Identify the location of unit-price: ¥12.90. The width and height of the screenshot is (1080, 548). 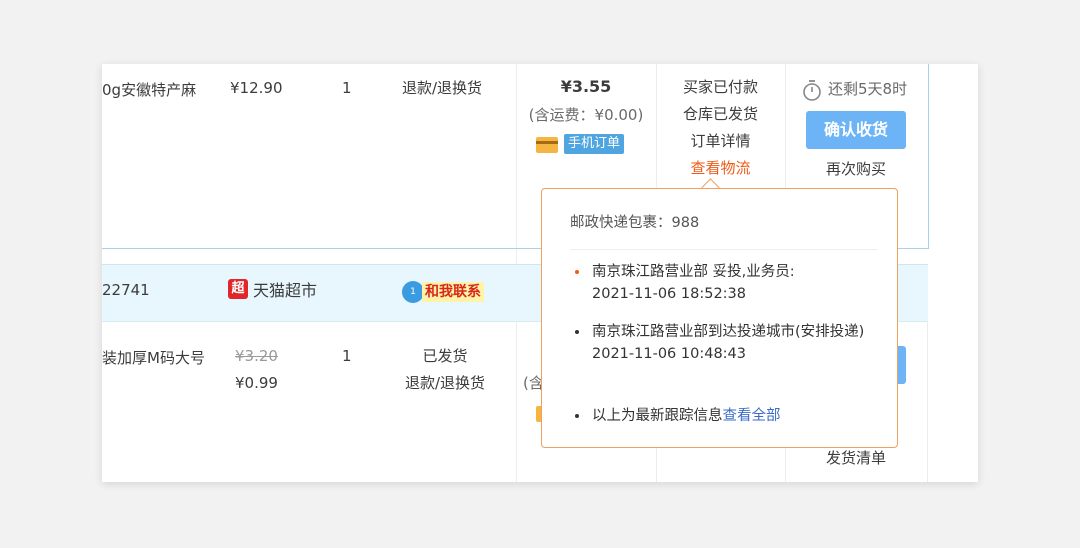
(256, 88).